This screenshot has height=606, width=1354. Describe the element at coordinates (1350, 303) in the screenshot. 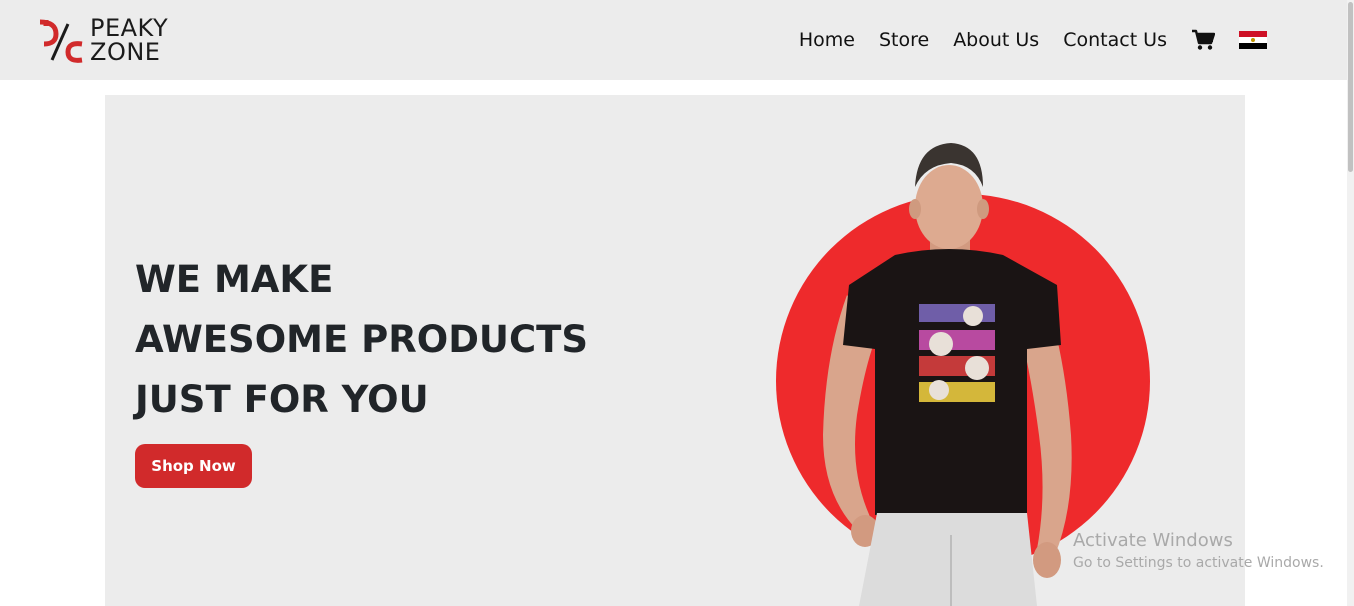

I see `scrollbar` at that location.